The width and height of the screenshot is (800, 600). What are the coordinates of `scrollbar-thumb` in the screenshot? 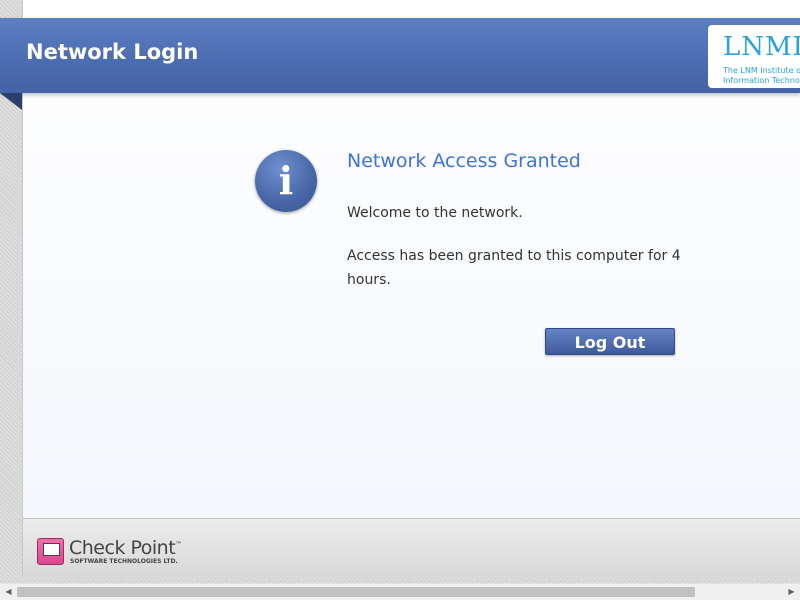 It's located at (356, 592).